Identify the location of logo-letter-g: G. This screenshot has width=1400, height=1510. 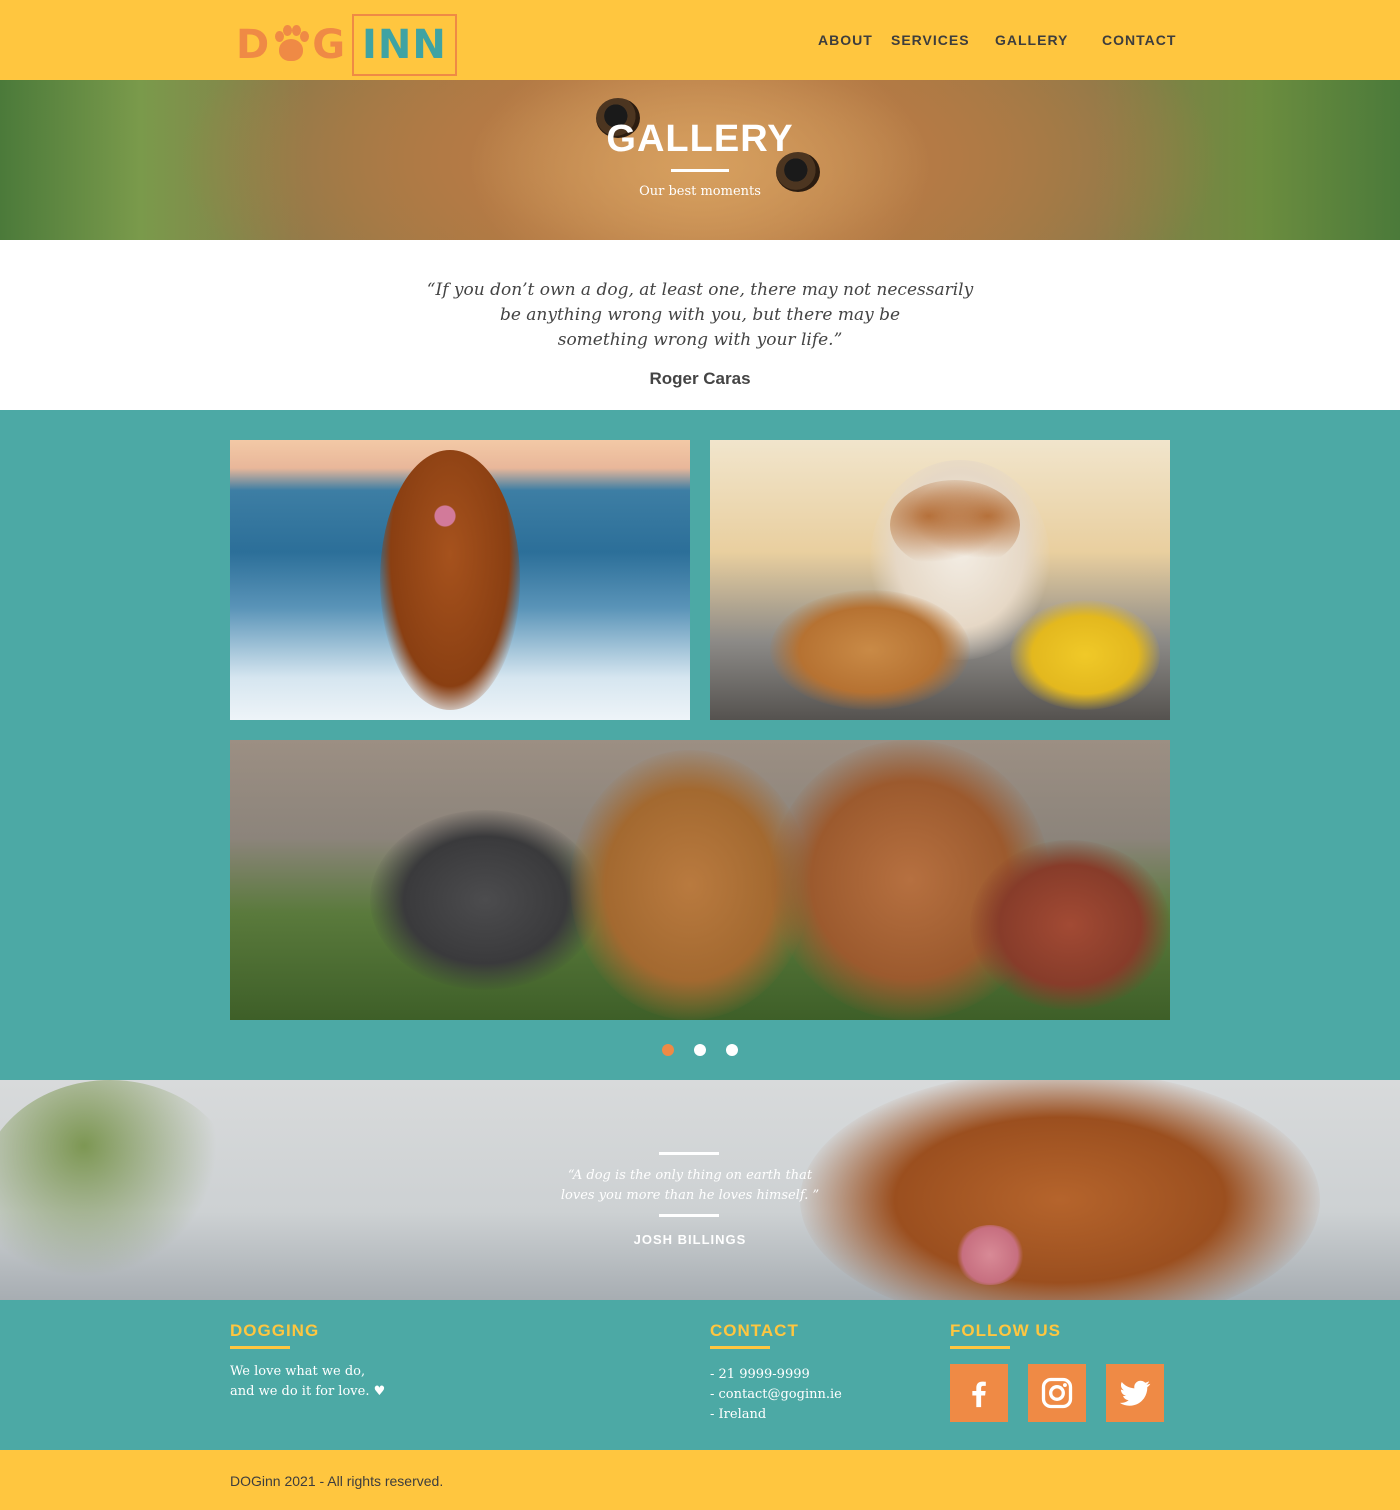
(329, 45).